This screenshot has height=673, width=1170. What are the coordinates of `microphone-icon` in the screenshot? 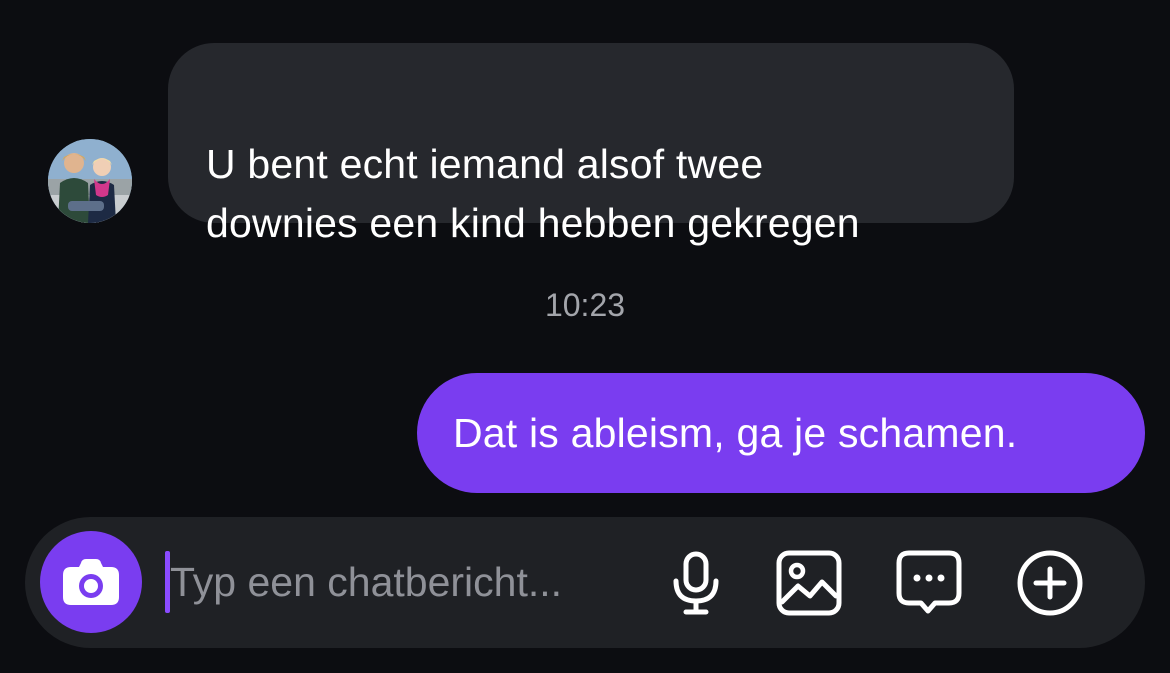 It's located at (696, 583).